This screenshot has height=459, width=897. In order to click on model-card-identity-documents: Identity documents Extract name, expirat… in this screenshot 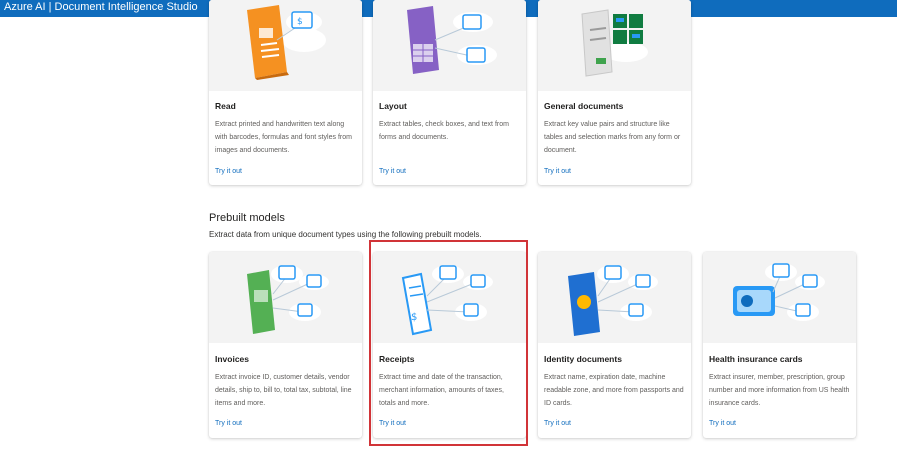, I will do `click(614, 345)`.